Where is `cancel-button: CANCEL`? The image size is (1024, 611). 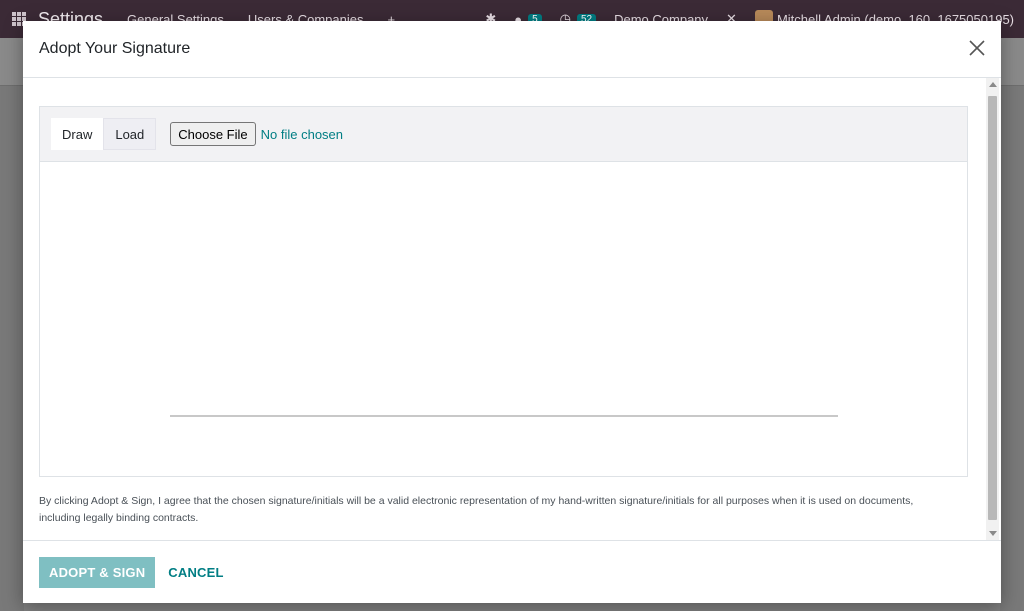 cancel-button: CANCEL is located at coordinates (195, 572).